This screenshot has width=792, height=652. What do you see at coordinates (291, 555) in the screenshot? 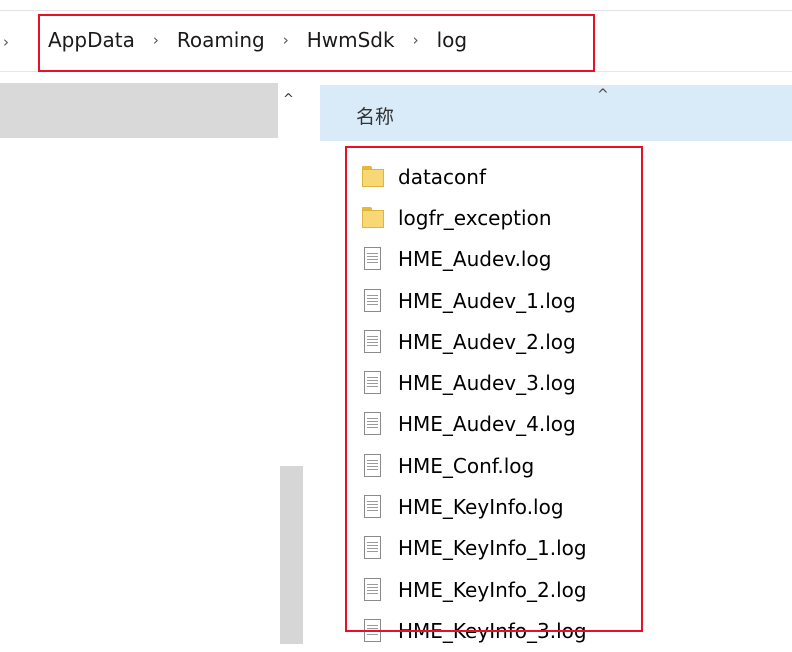
I see `nav-scrollbar-thumb` at bounding box center [291, 555].